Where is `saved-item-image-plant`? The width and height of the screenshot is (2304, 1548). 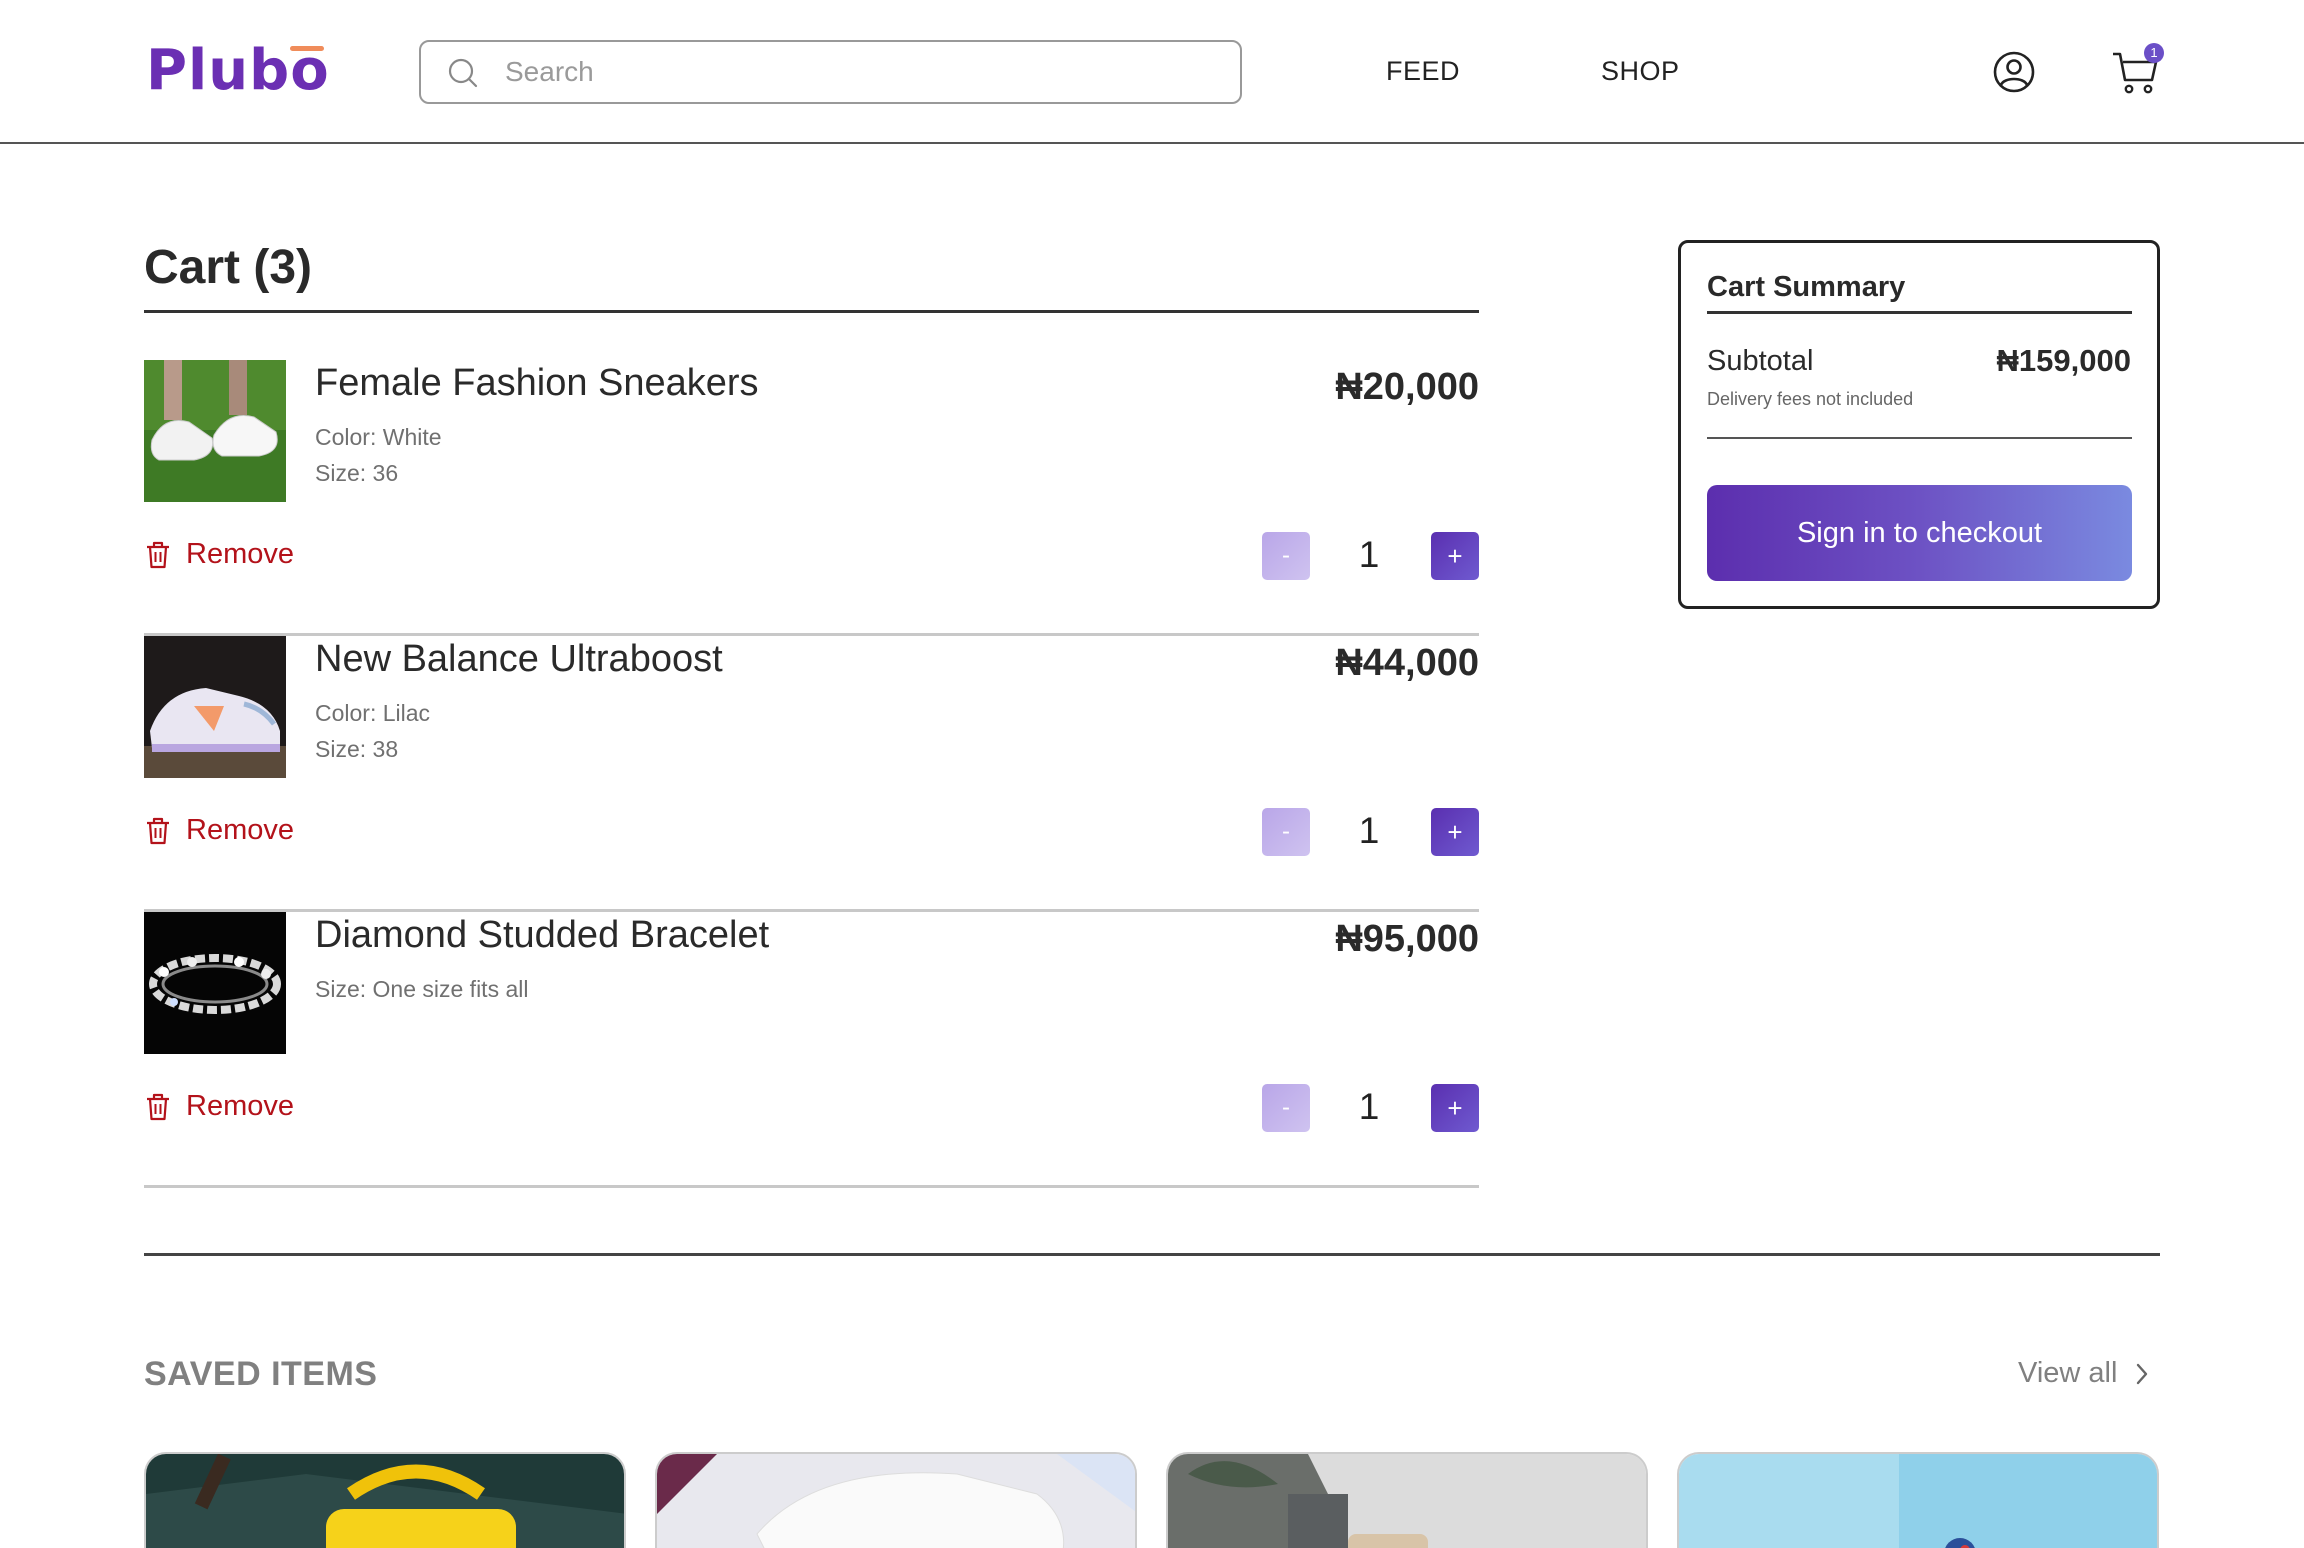 saved-item-image-plant is located at coordinates (1407, 1501).